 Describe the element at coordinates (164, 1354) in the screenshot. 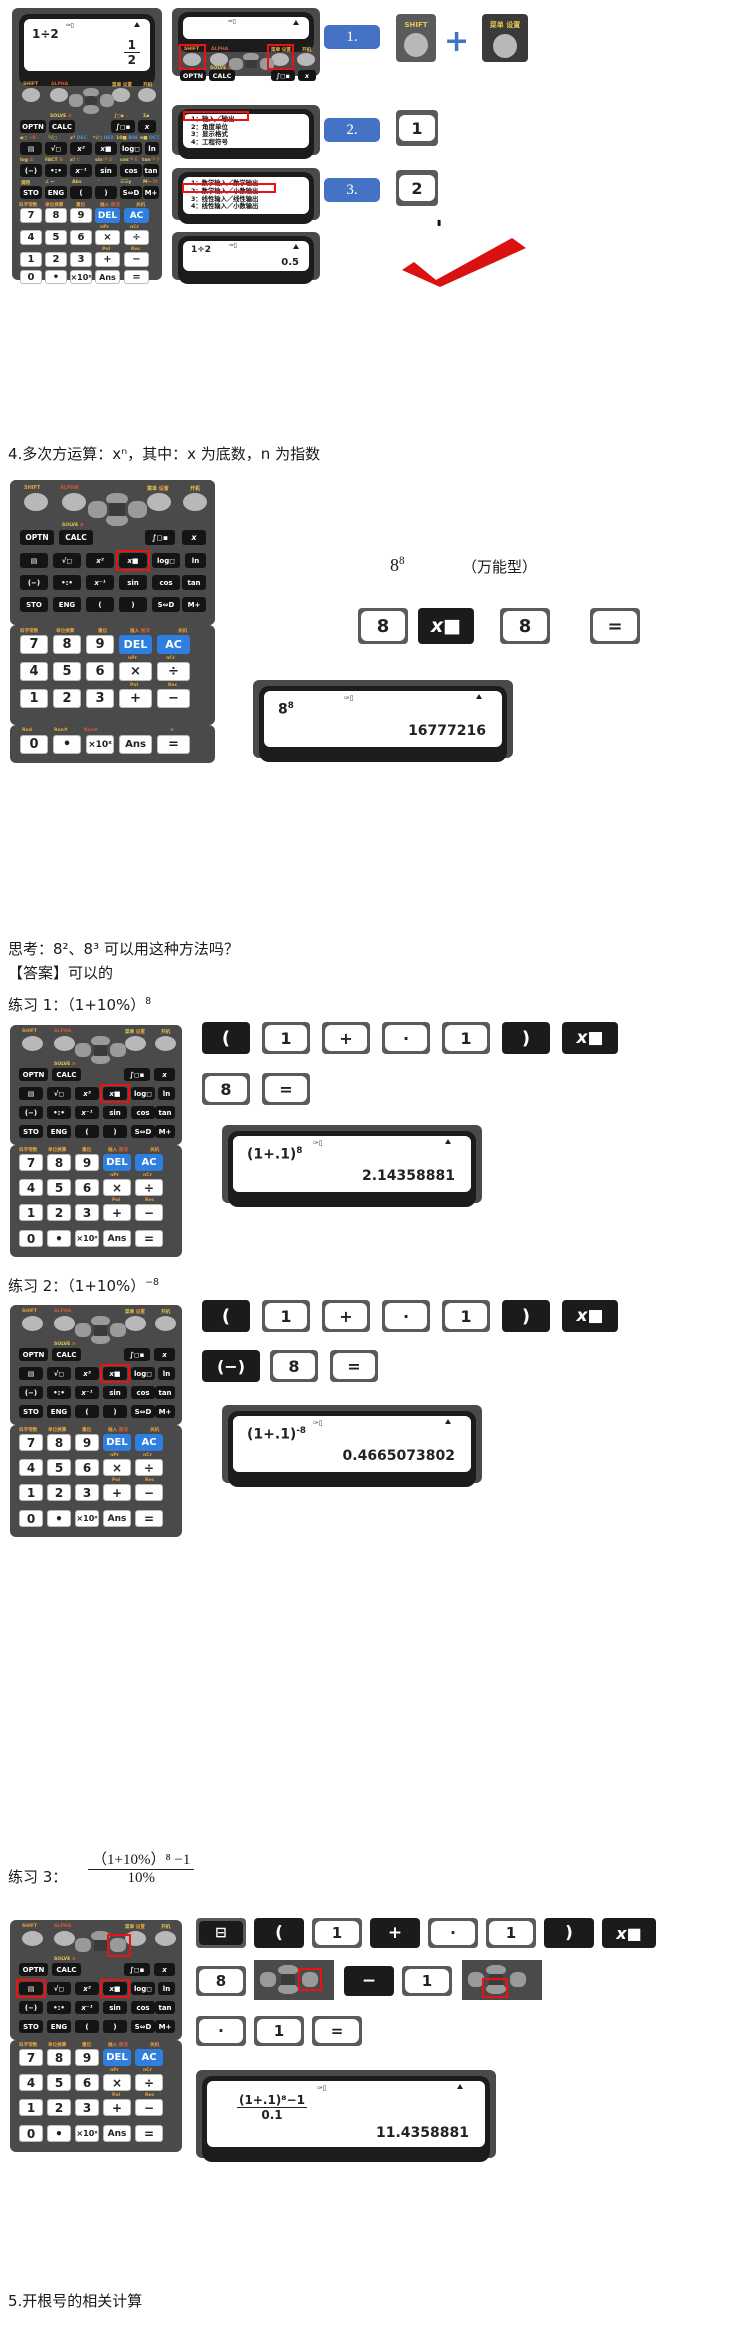

I see `p2-key-x: x` at that location.